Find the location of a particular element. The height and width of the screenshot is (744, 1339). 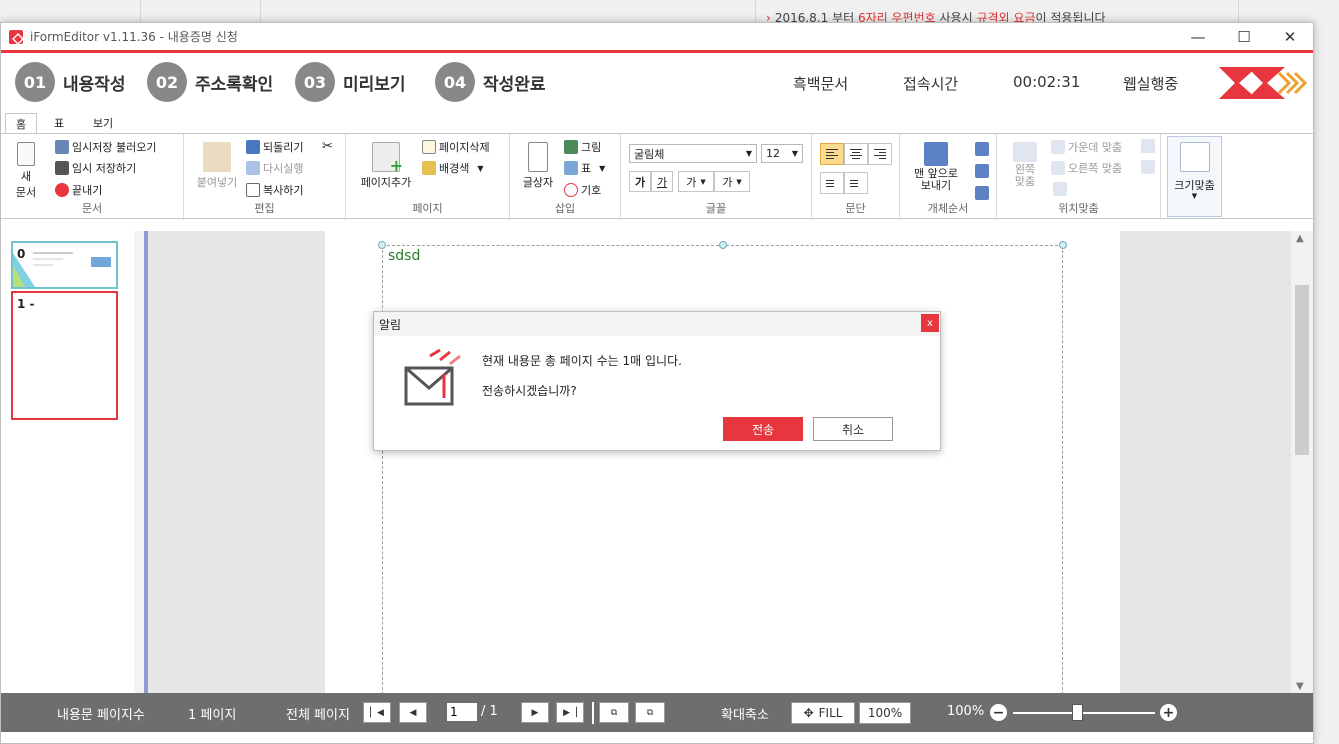

textbox-button: 글상자 is located at coordinates (538, 166).